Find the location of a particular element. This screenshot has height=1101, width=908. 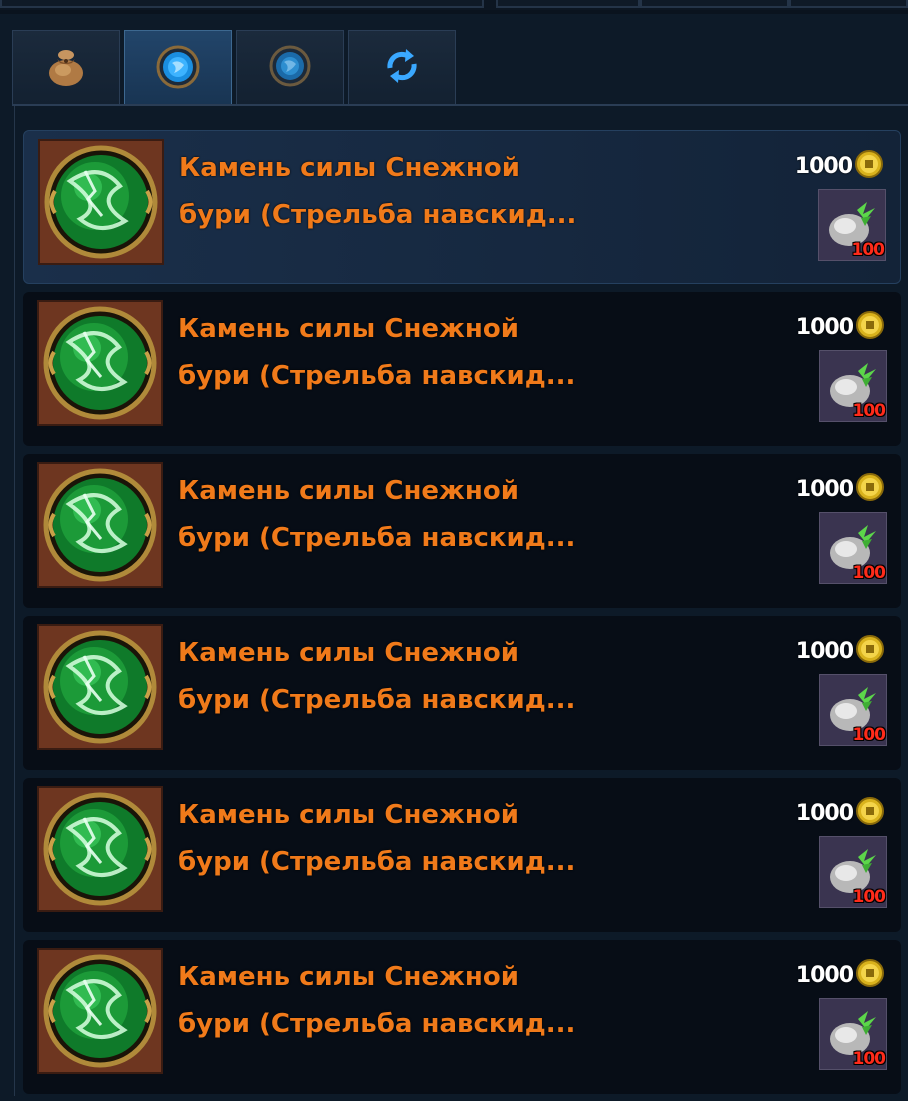

bag-icon is located at coordinates (66, 68).